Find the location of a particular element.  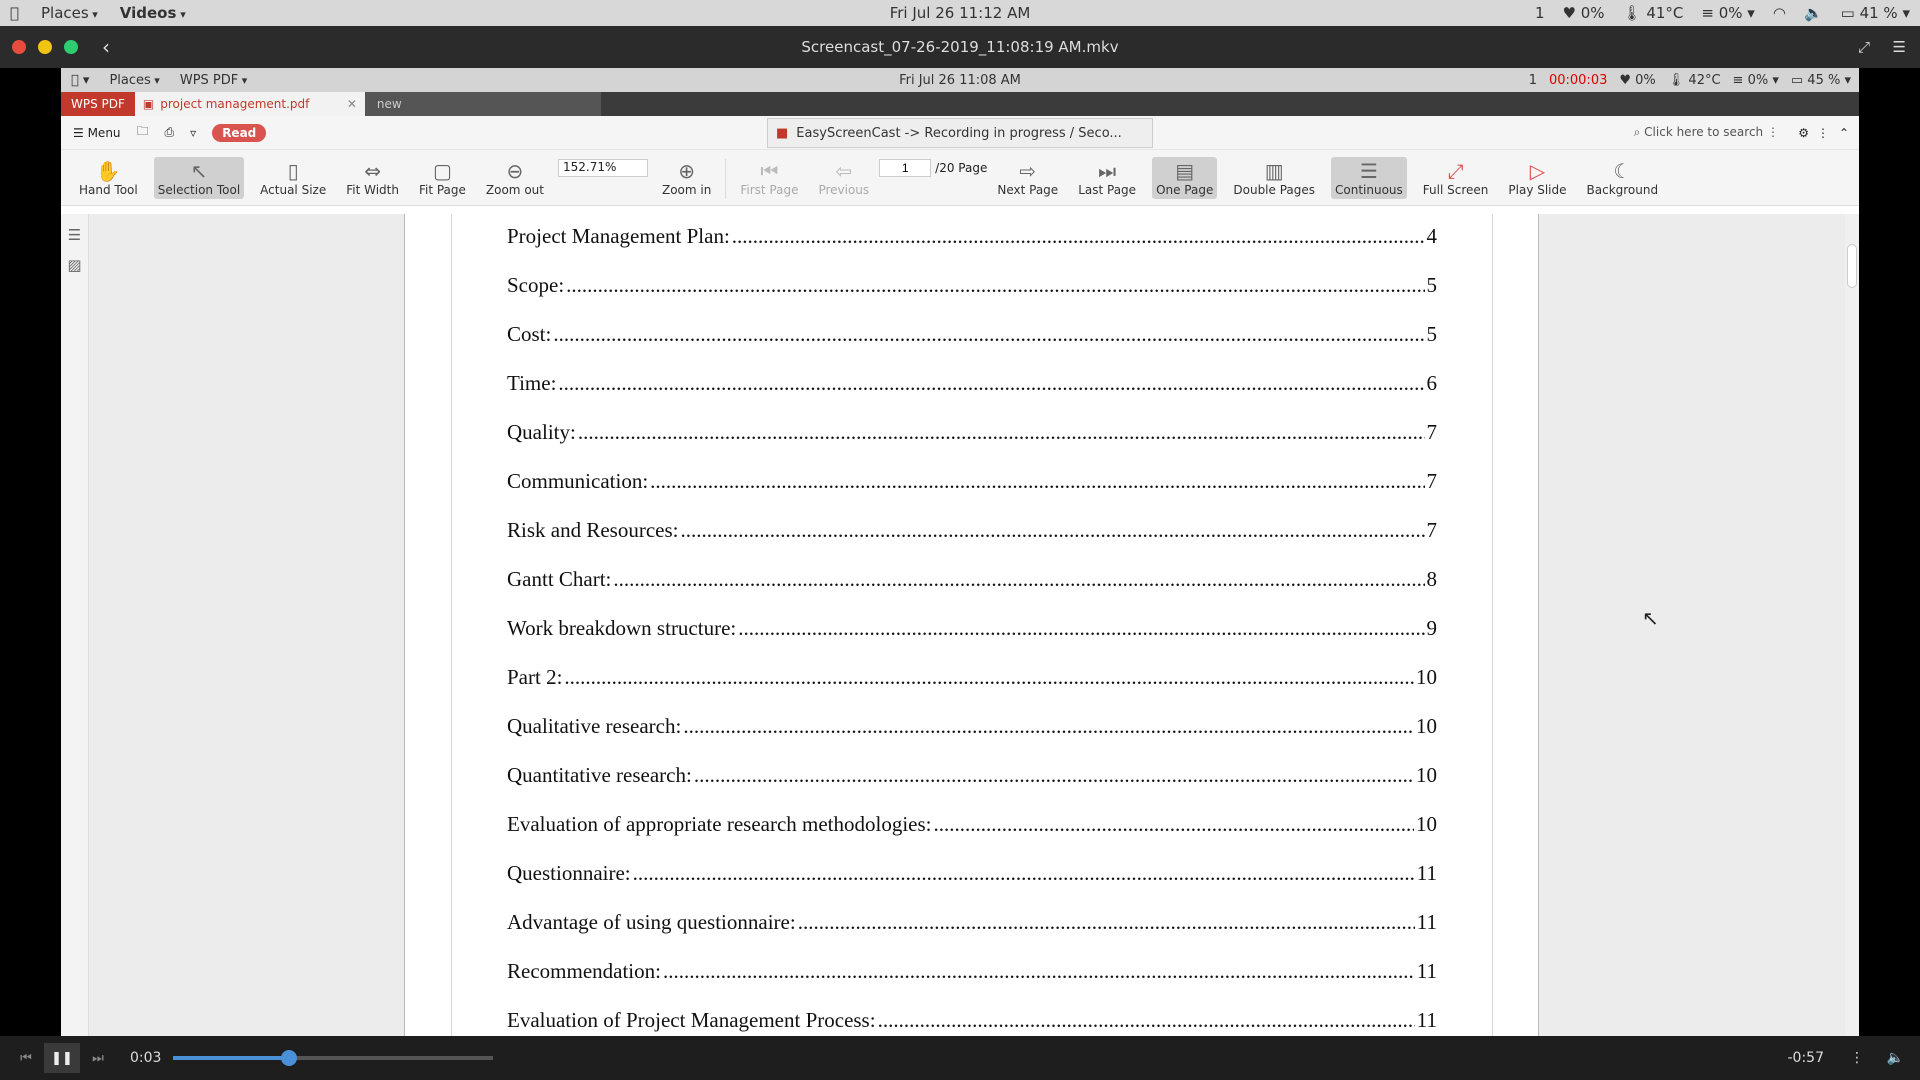

previous-page-button: ⇦ Previous is located at coordinates (843, 178).